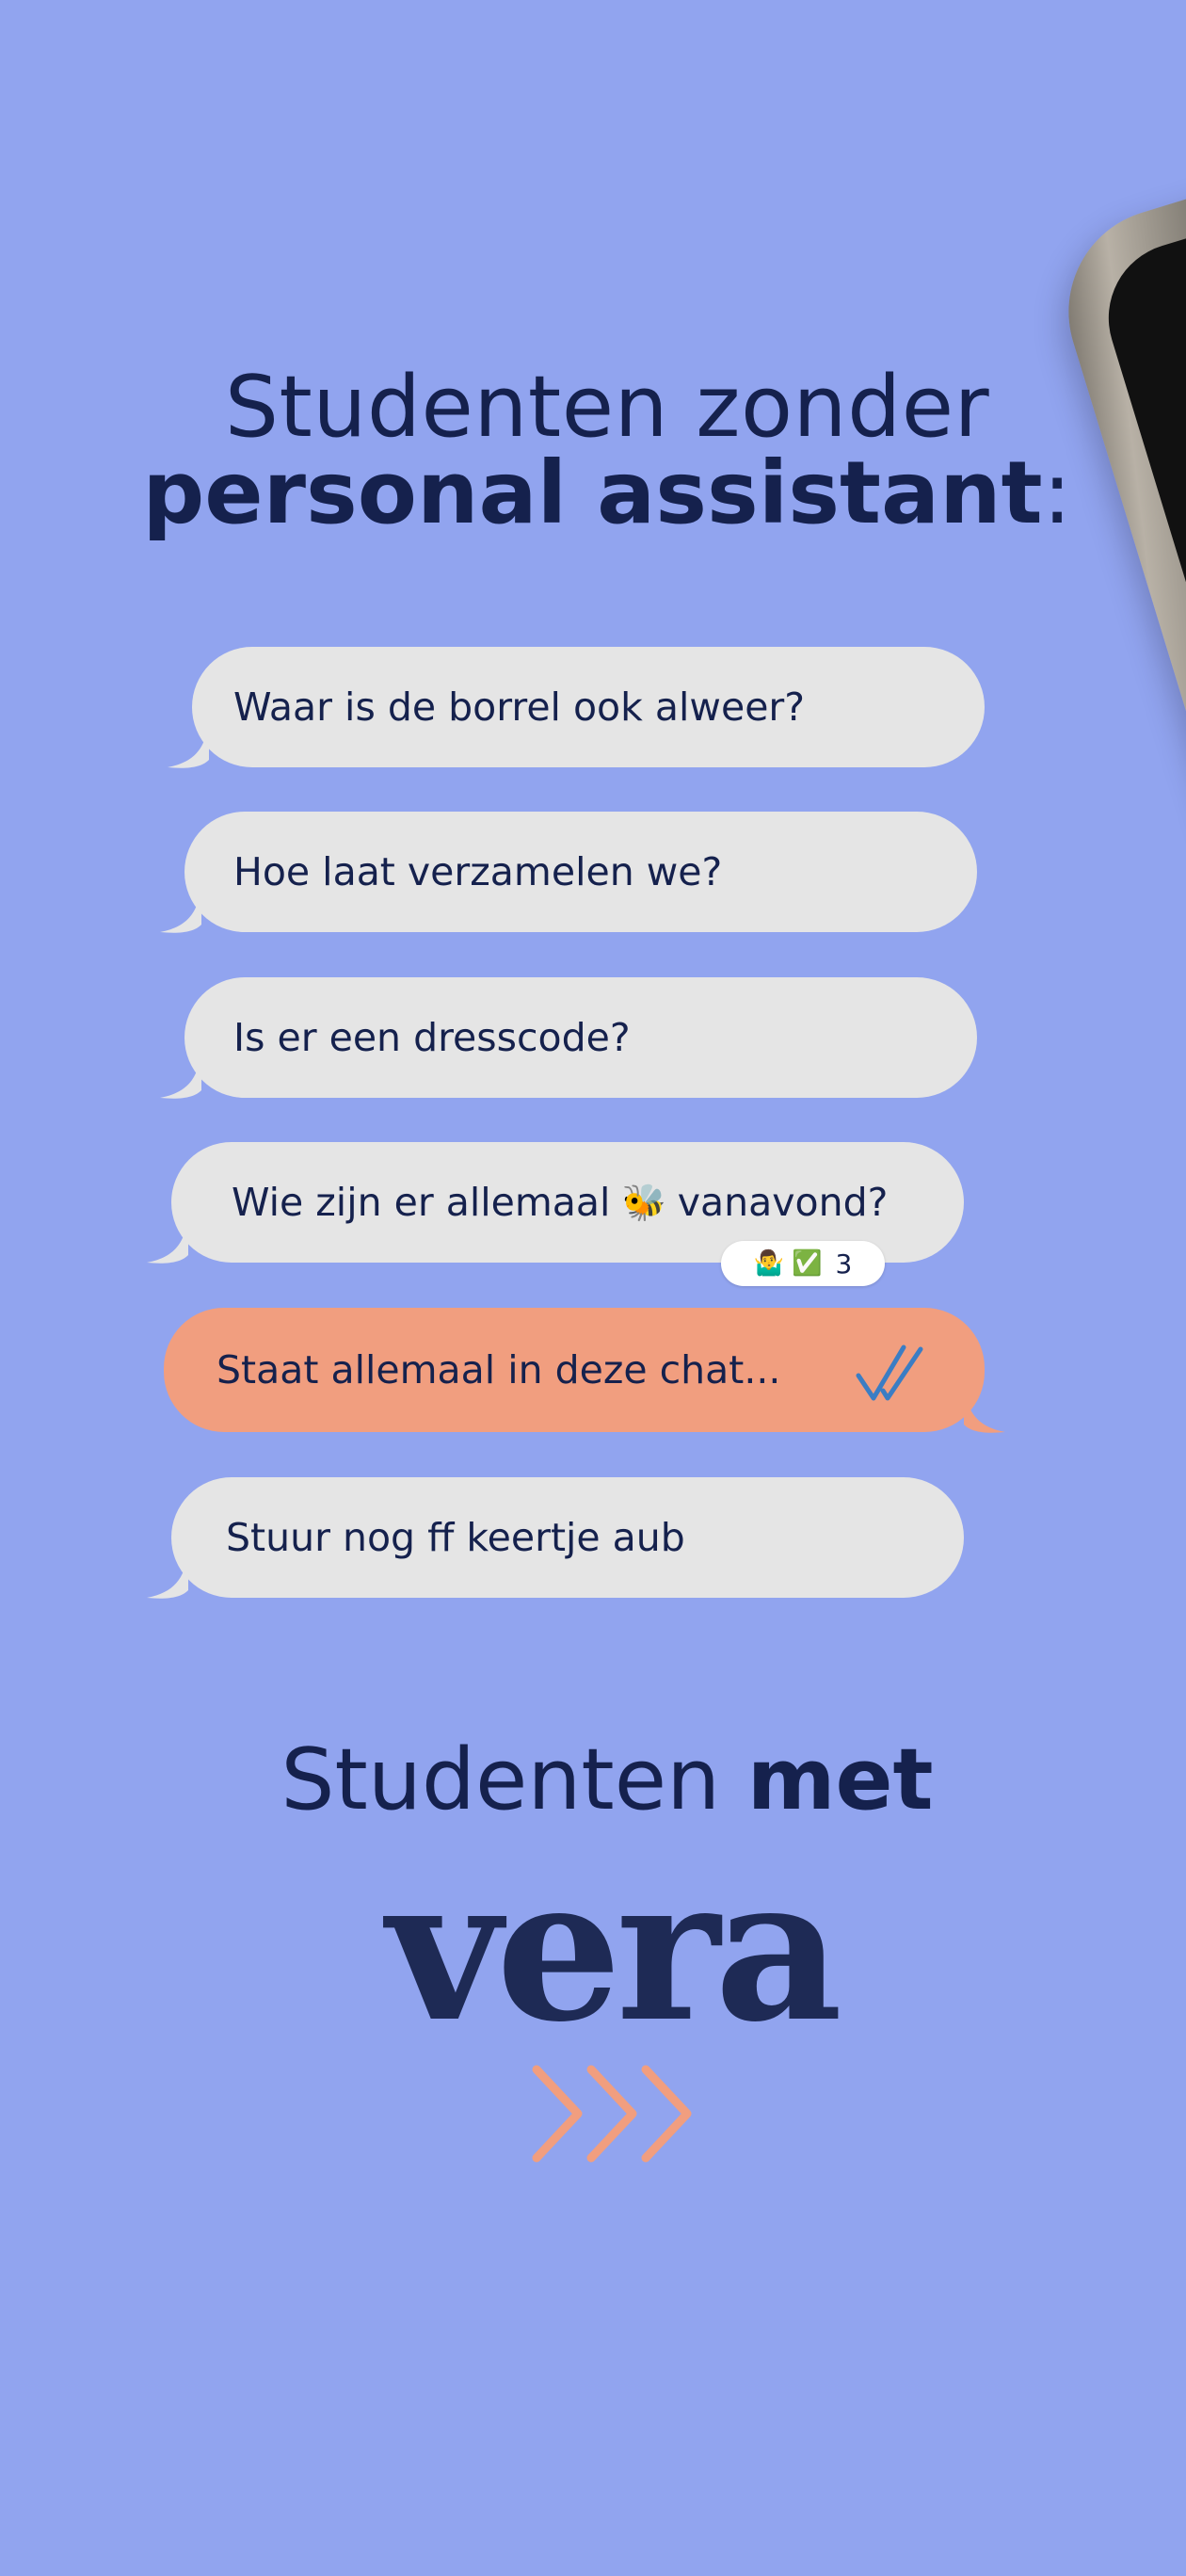  I want to click on chat-bubble-incoming: Is er een dresscode?, so click(568, 1038).